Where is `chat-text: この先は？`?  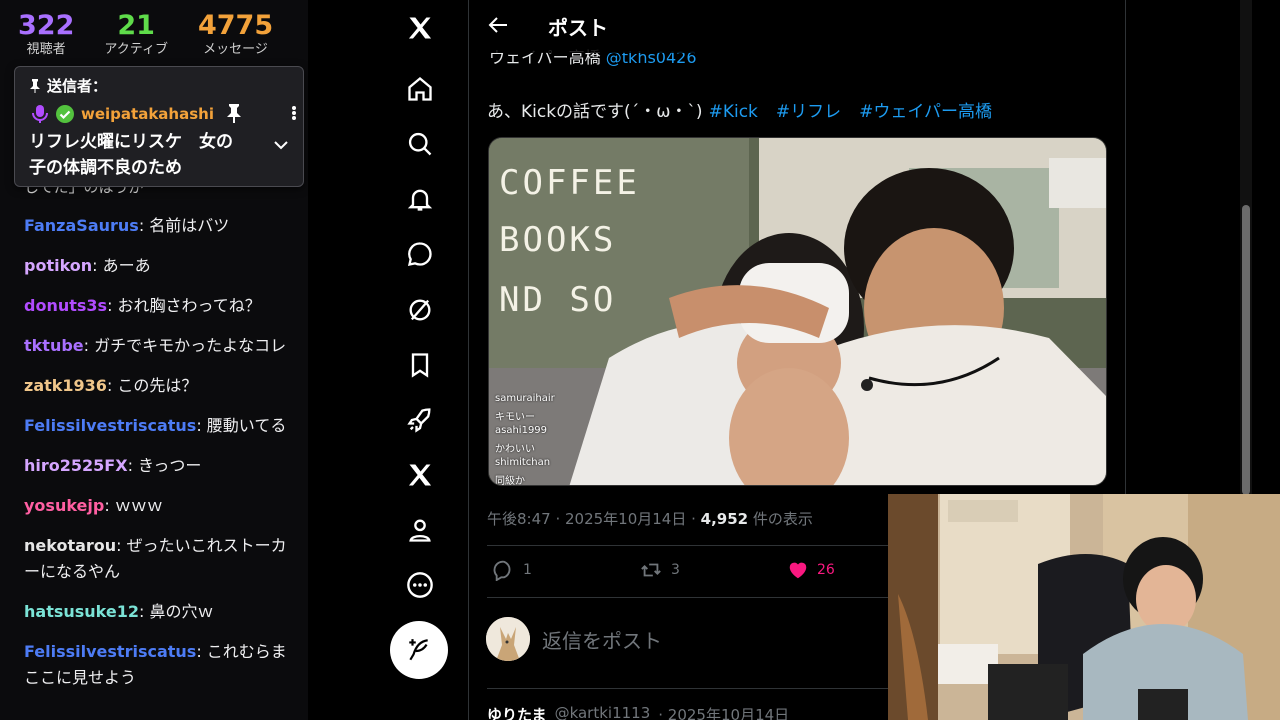 chat-text: この先は？ is located at coordinates (157, 385).